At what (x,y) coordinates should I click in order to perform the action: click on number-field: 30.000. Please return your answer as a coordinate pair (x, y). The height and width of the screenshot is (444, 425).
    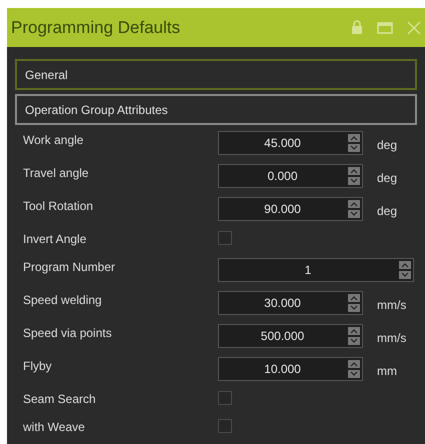
    Looking at the image, I should click on (290, 303).